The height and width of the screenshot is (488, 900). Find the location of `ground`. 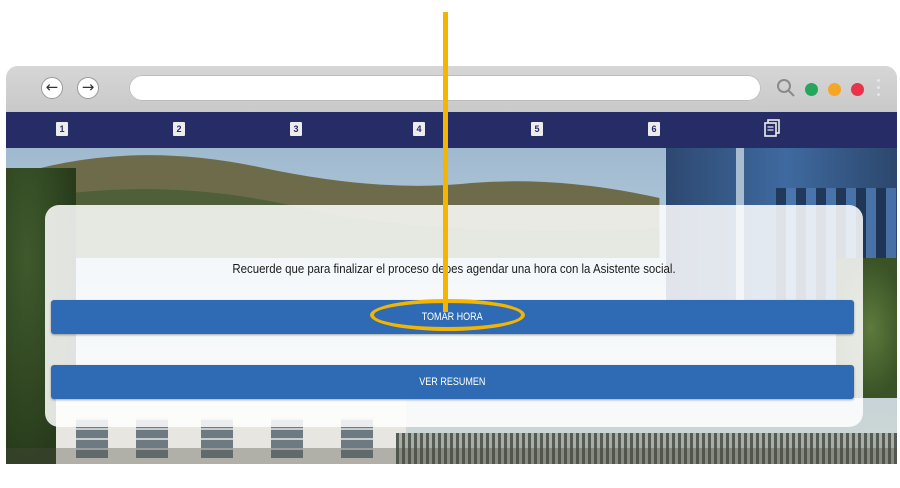

ground is located at coordinates (451, 456).